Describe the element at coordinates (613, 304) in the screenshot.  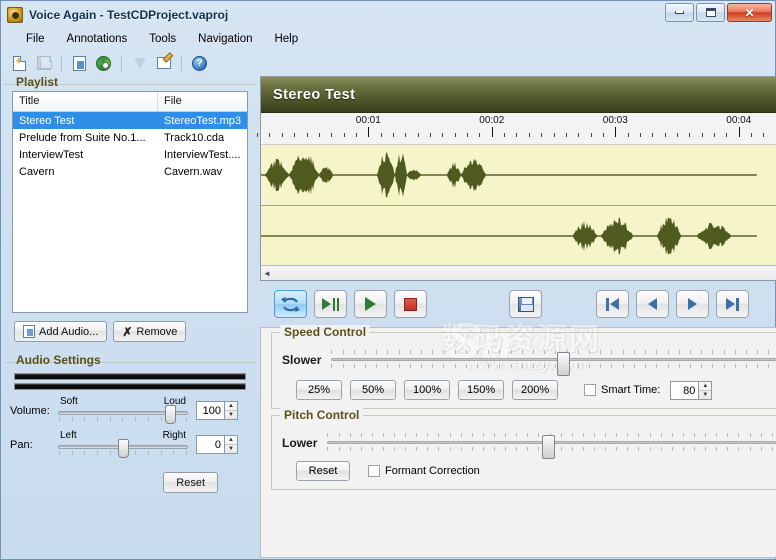
I see `skip-to-start-button` at that location.